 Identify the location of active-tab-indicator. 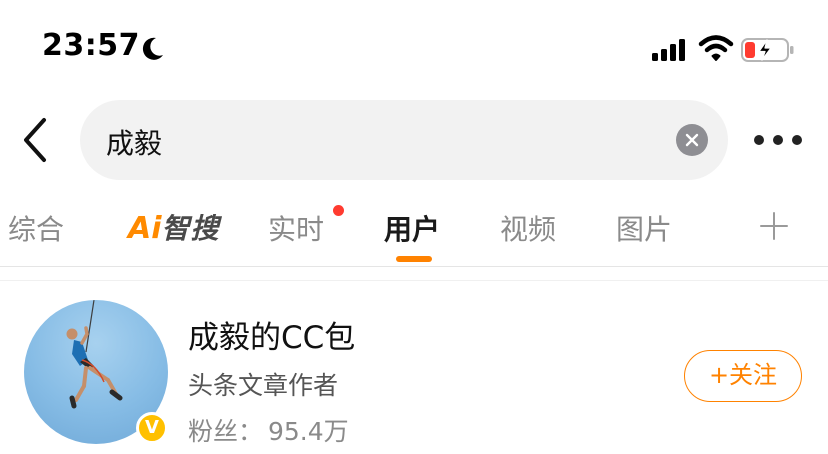
(414, 259).